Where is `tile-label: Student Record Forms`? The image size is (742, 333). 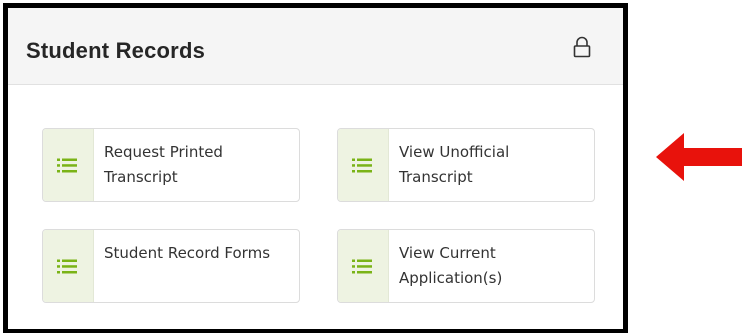 tile-label: Student Record Forms is located at coordinates (187, 253).